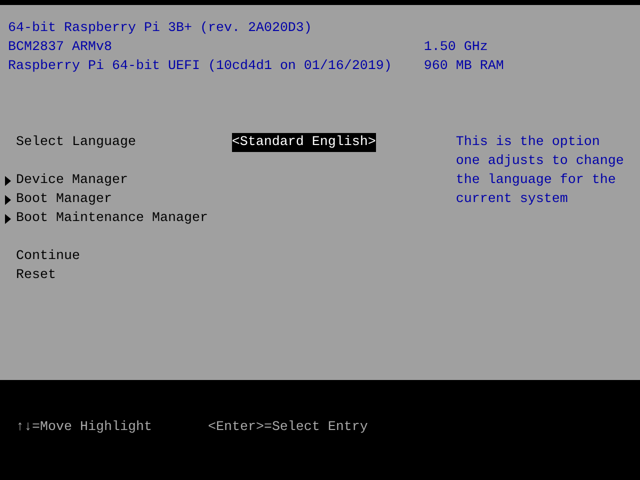 Image resolution: width=640 pixels, height=480 pixels. I want to click on system-info-text: BCM2837 ARMv8, so click(60, 47).